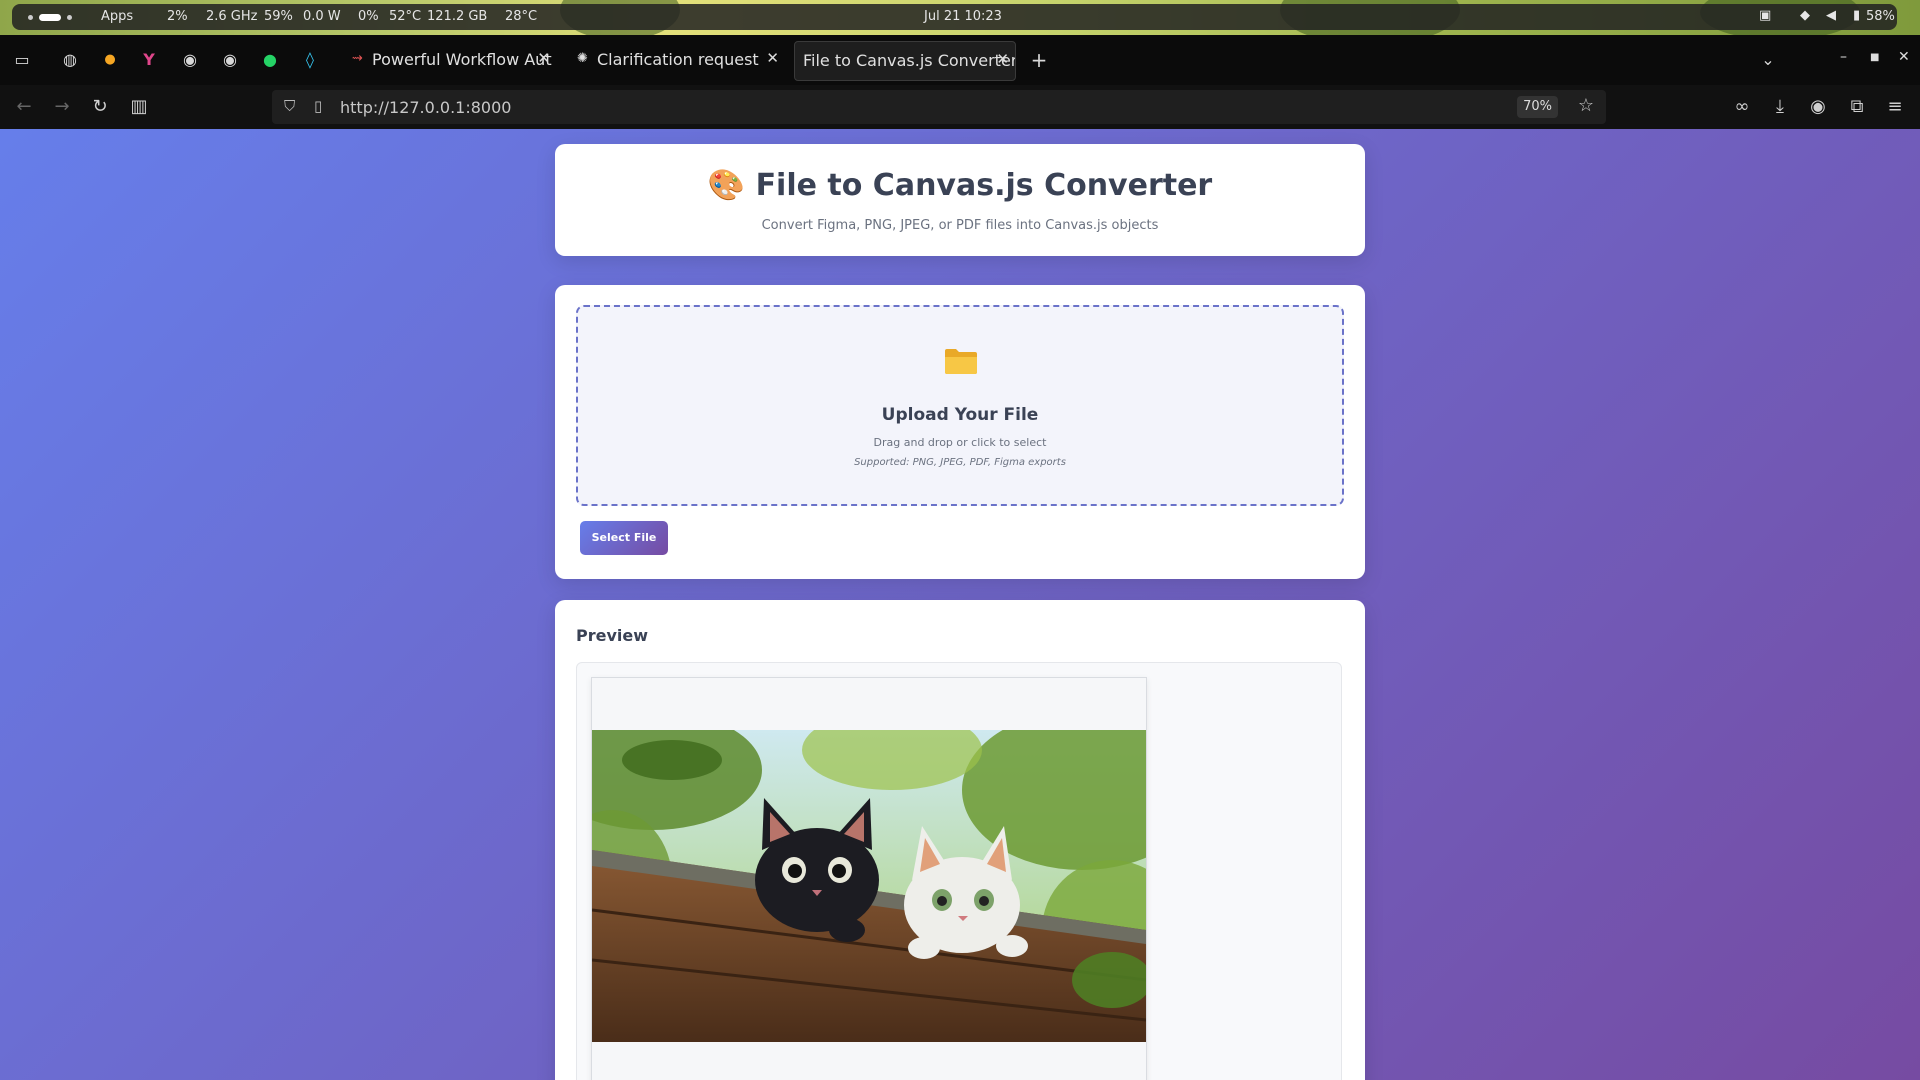 The image size is (1920, 1080). Describe the element at coordinates (1586, 105) in the screenshot. I see `bookmark-star-icon: ☆` at that location.